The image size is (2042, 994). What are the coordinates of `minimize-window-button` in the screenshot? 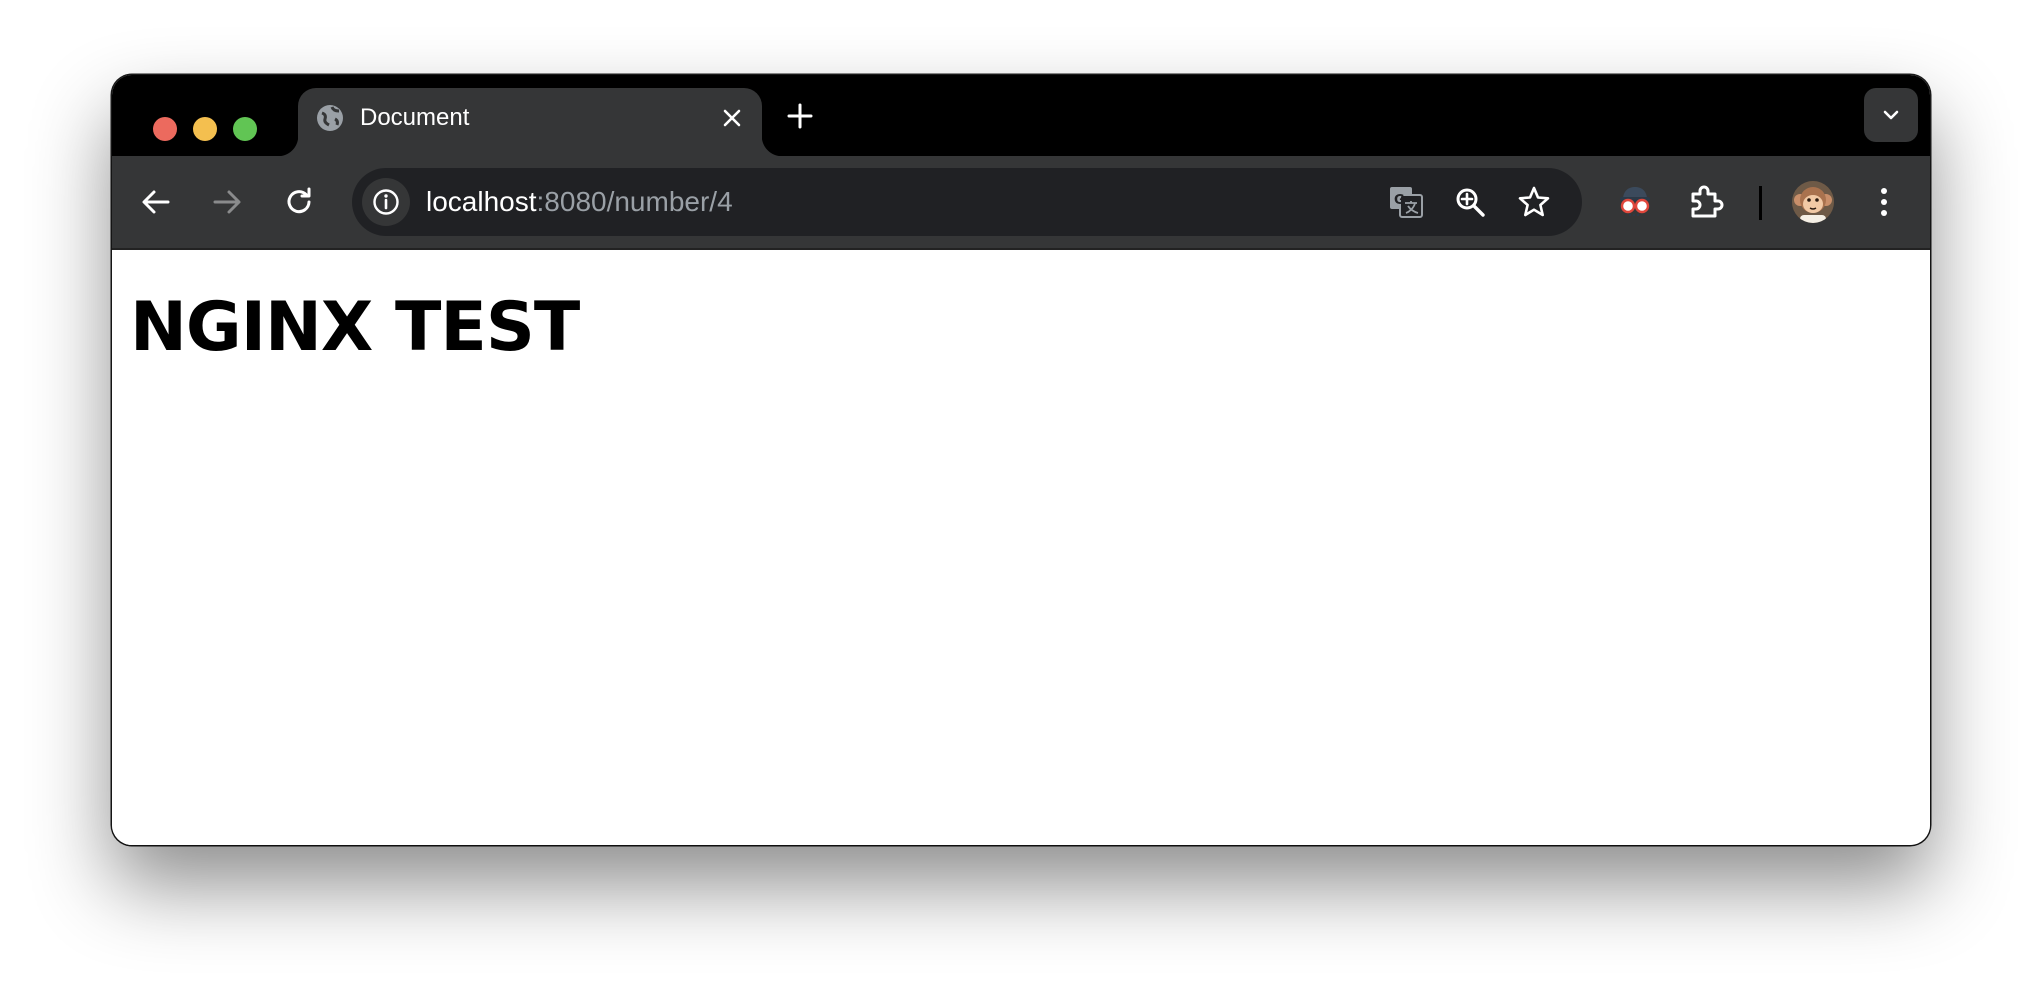 It's located at (205, 129).